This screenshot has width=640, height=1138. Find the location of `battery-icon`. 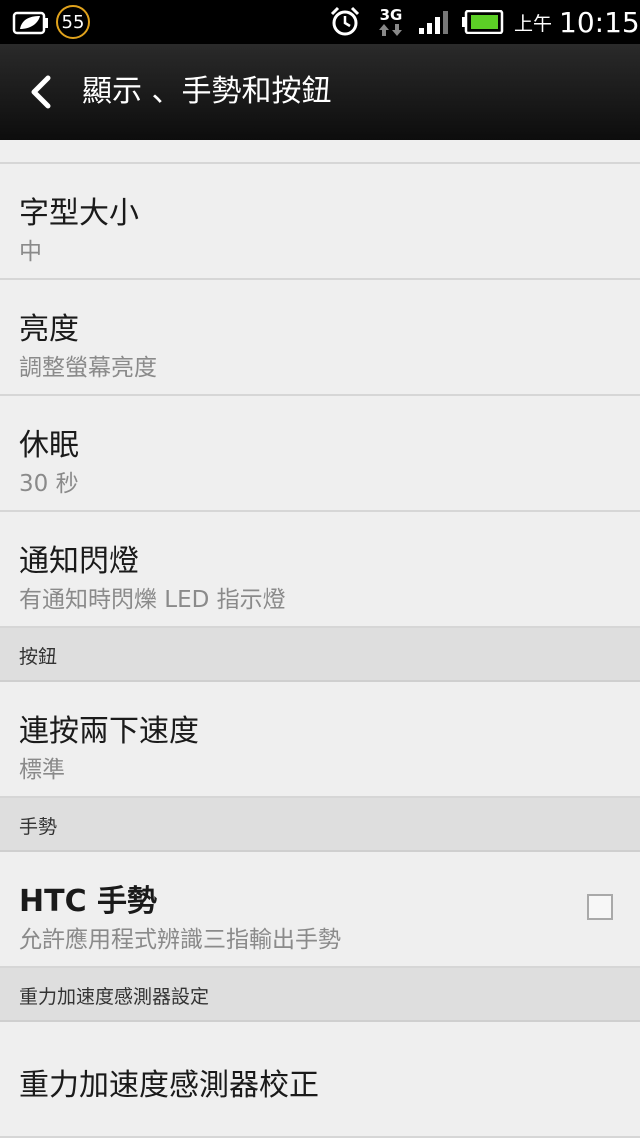

battery-icon is located at coordinates (483, 22).